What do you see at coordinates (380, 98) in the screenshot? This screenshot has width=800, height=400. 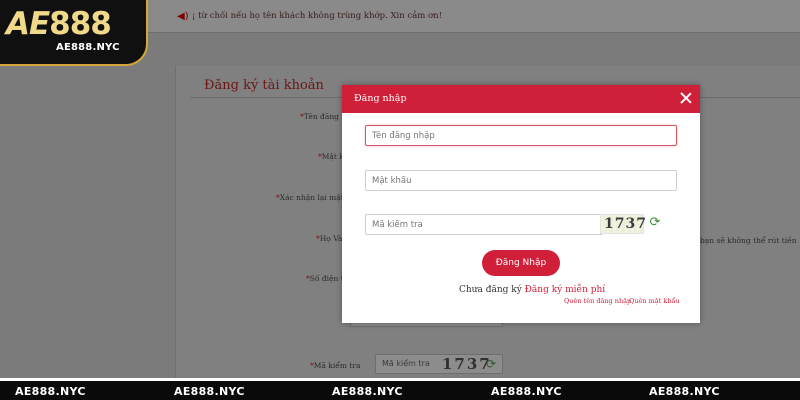 I see `login-modal-title: Đăng nhập` at bounding box center [380, 98].